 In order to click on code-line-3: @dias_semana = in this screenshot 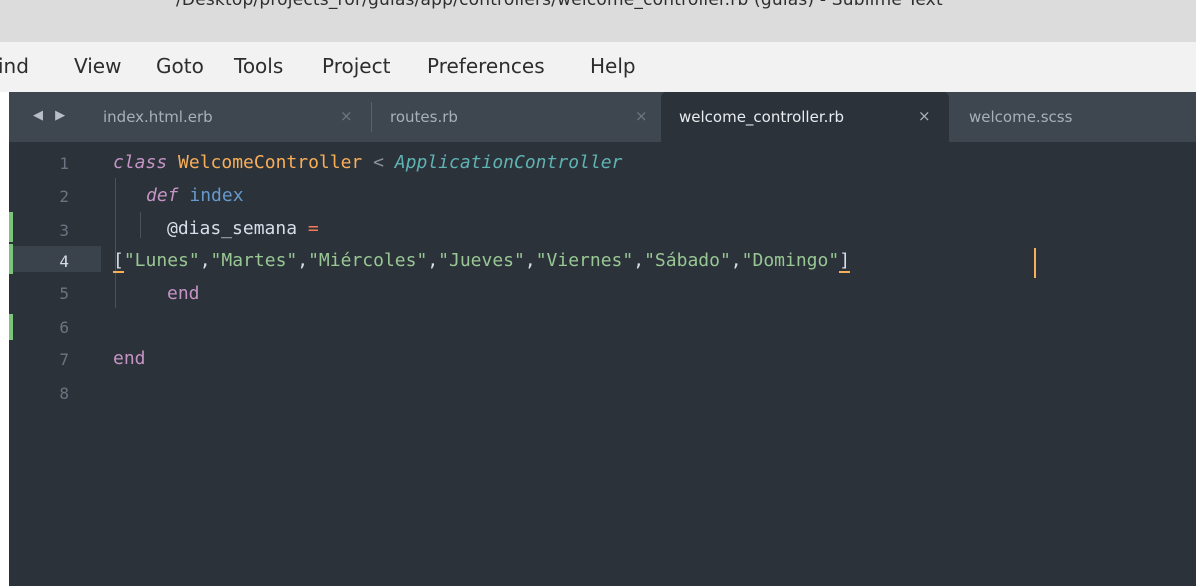, I will do `click(243, 229)`.